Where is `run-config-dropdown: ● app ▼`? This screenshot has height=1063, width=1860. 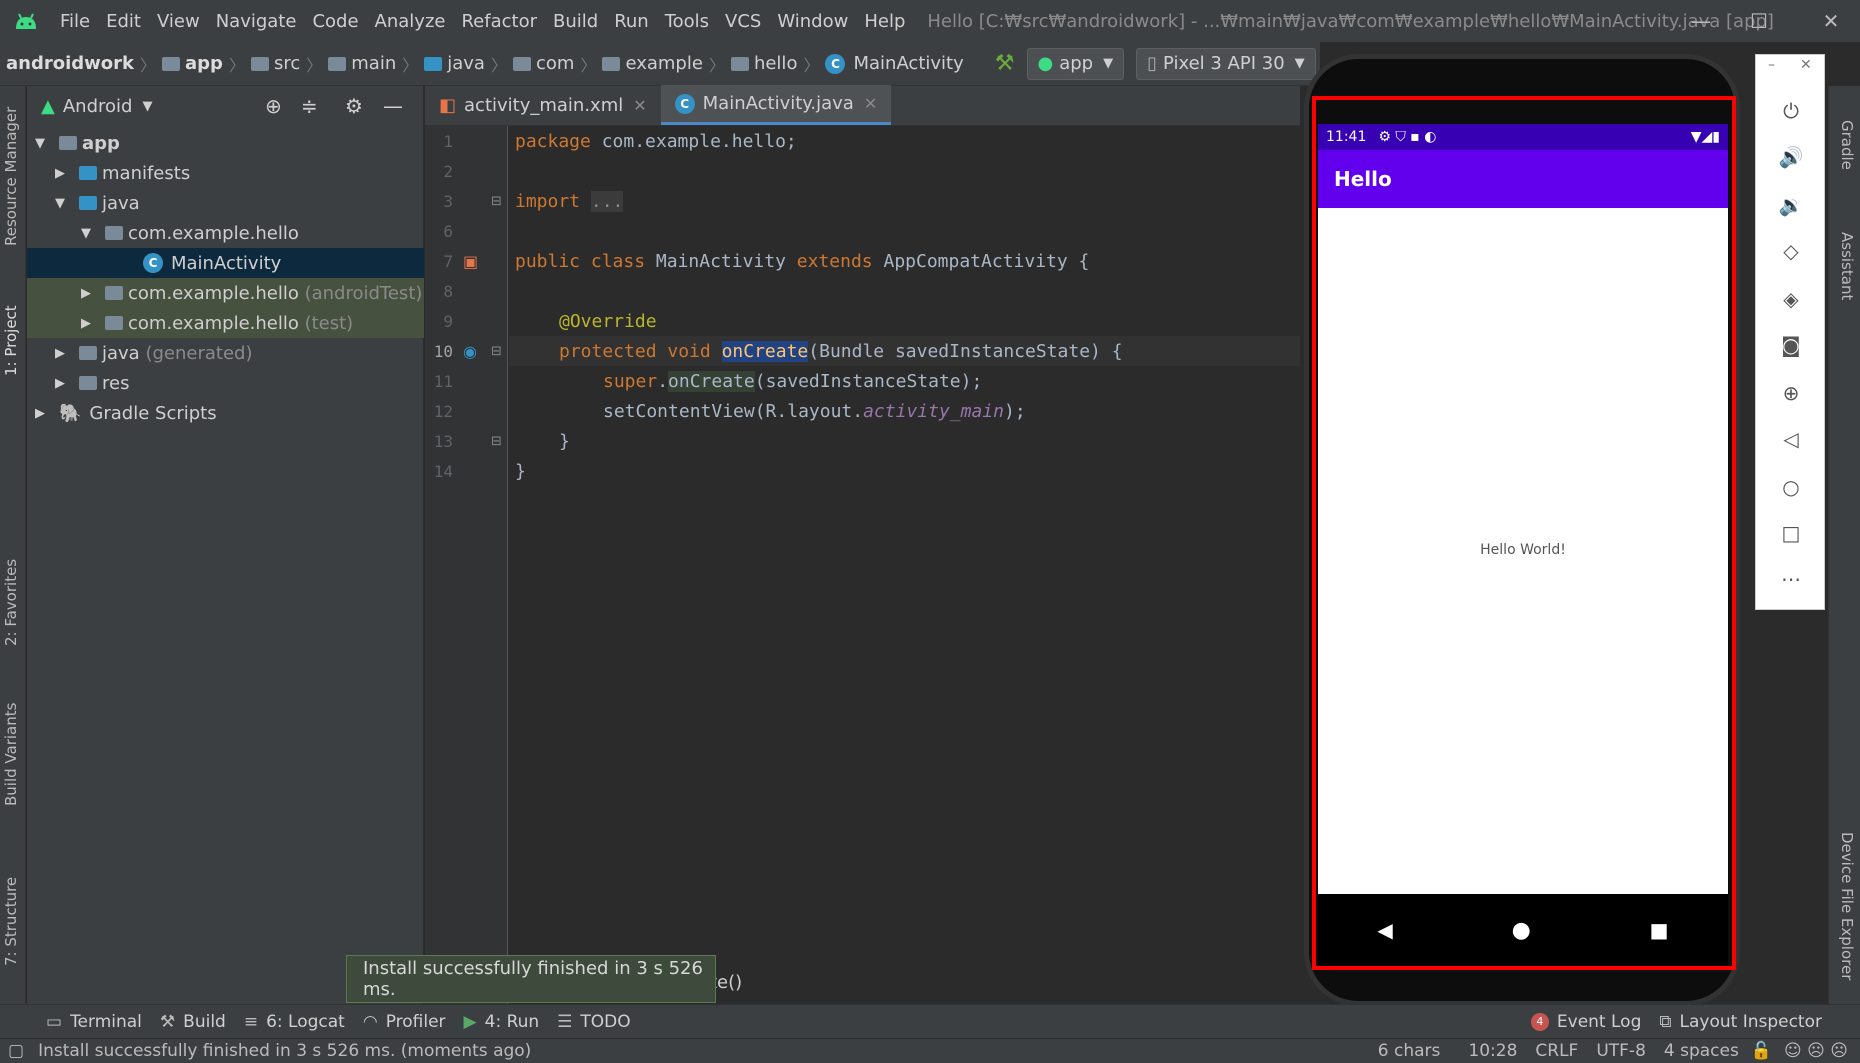
run-config-dropdown: ● app ▼ is located at coordinates (1075, 63).